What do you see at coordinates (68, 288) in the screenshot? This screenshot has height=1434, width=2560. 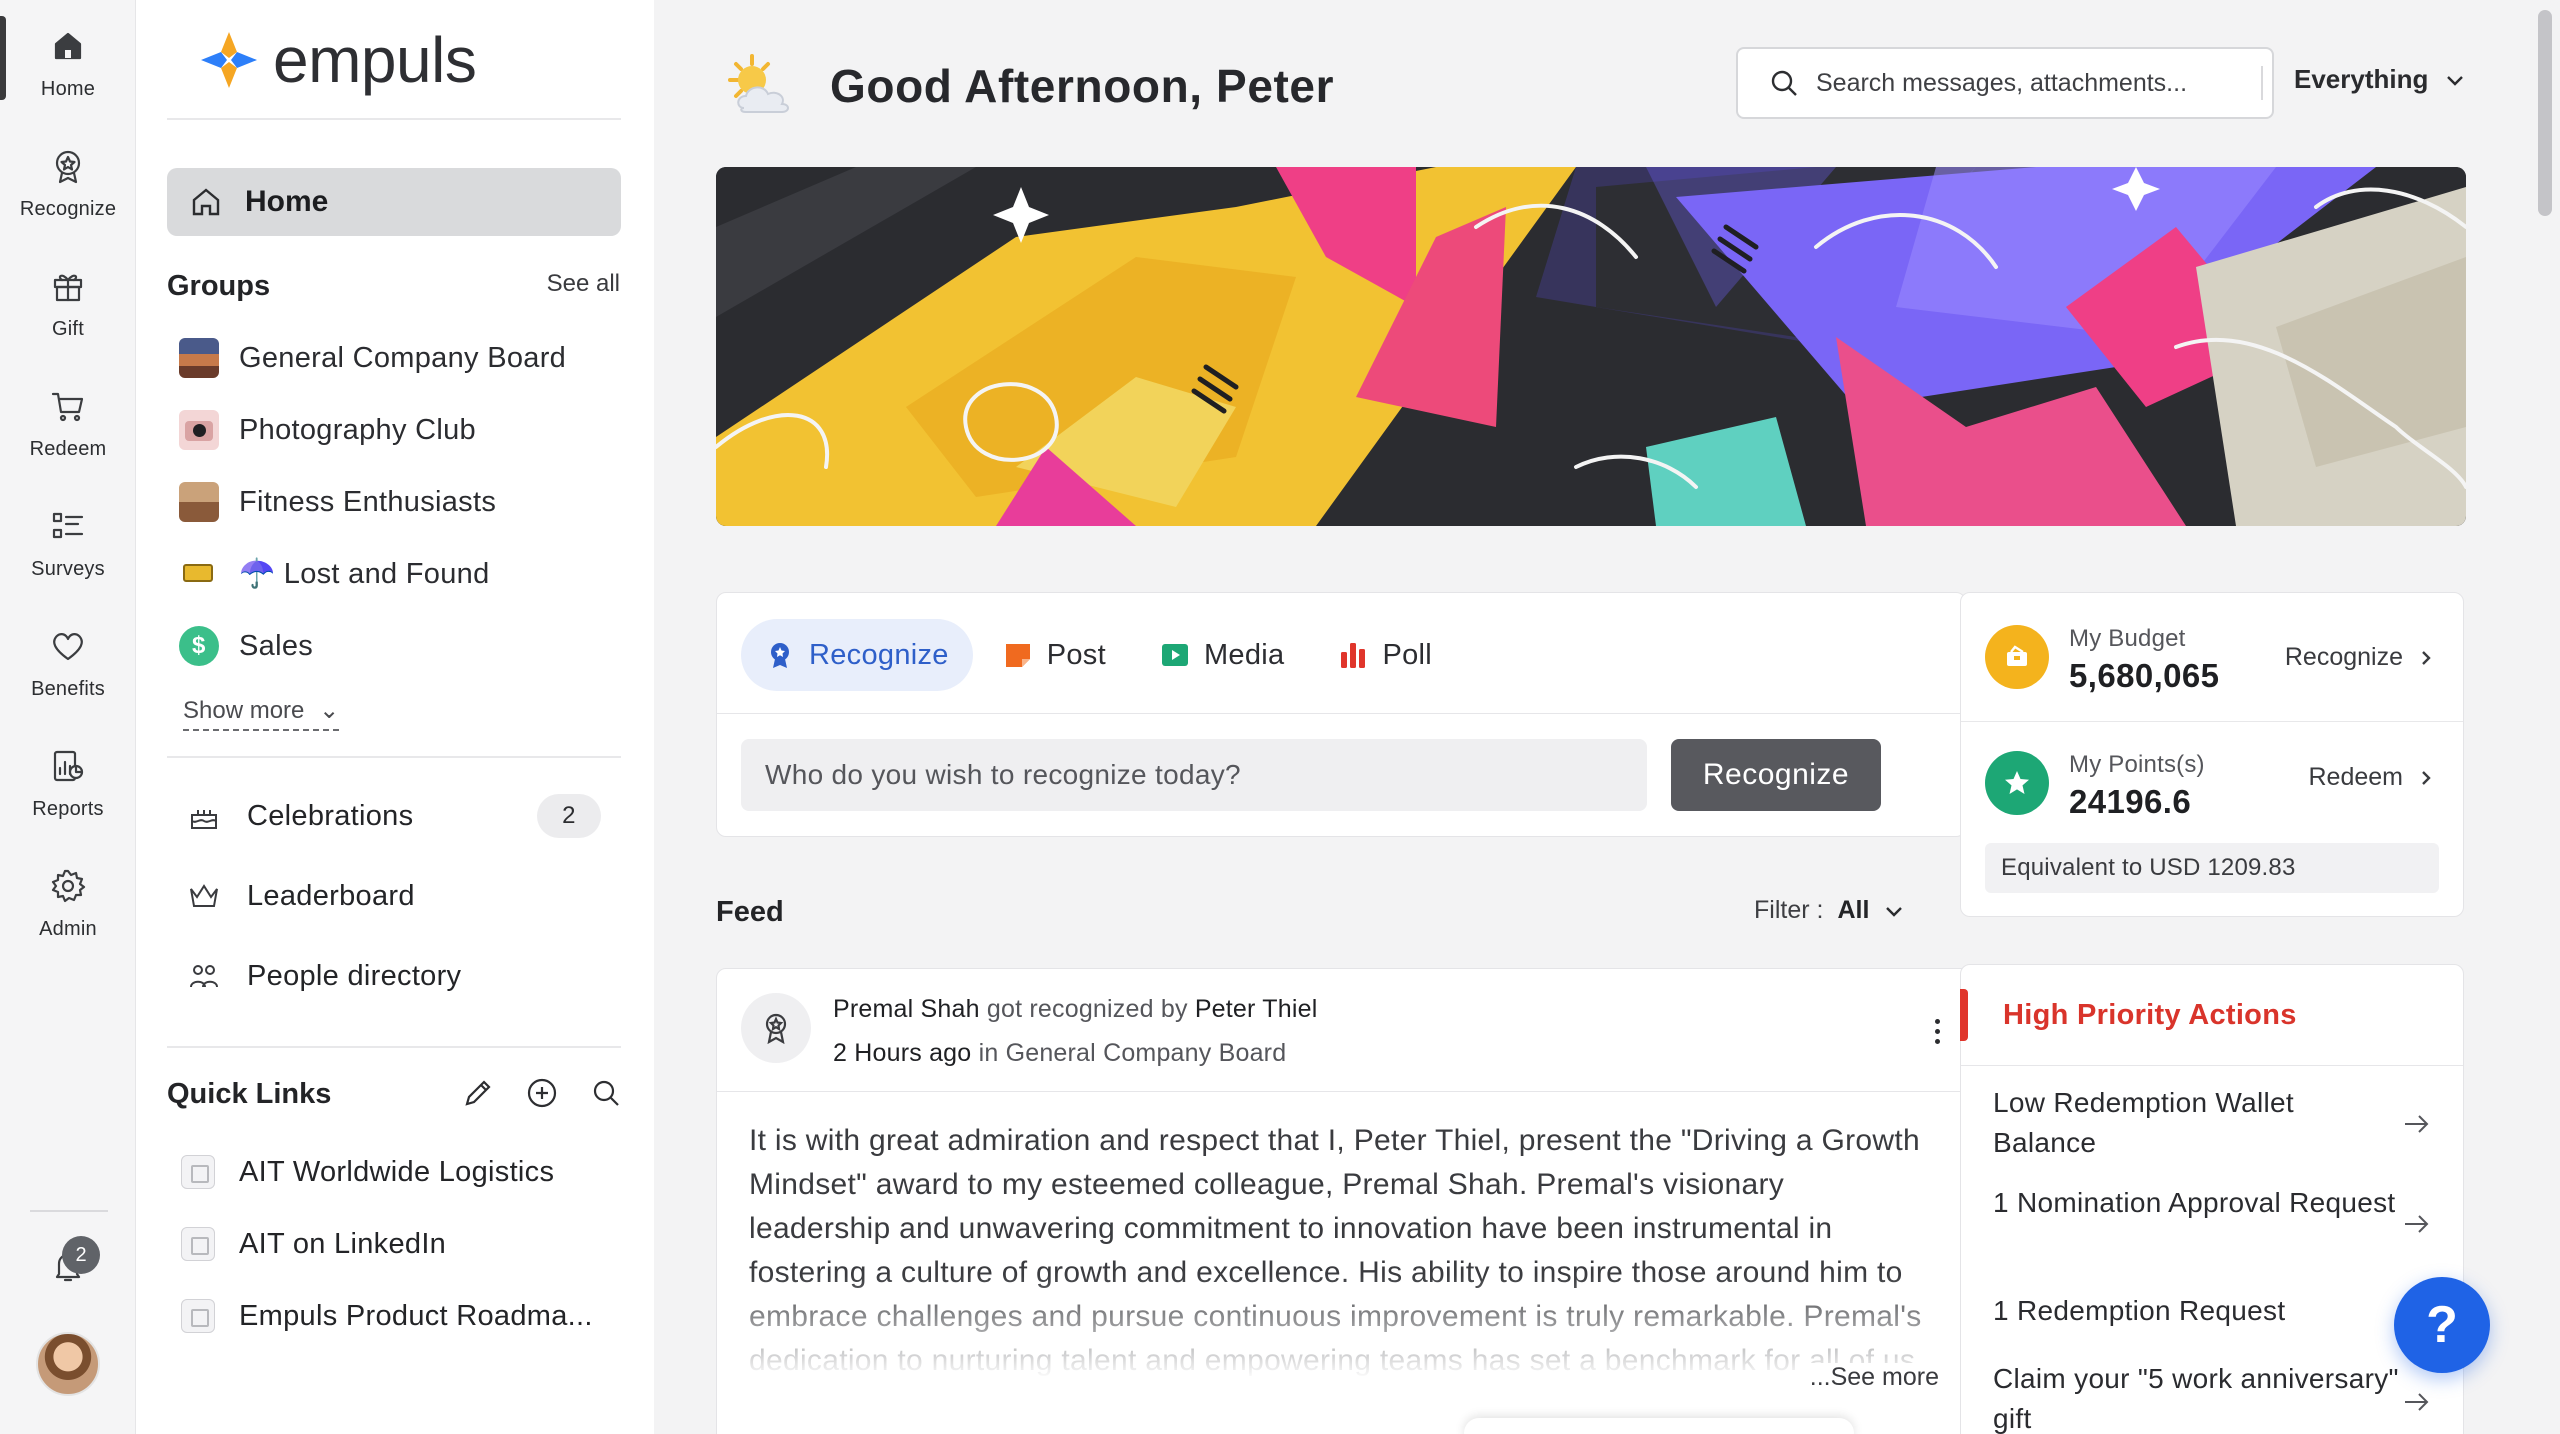 I see `gift-icon` at bounding box center [68, 288].